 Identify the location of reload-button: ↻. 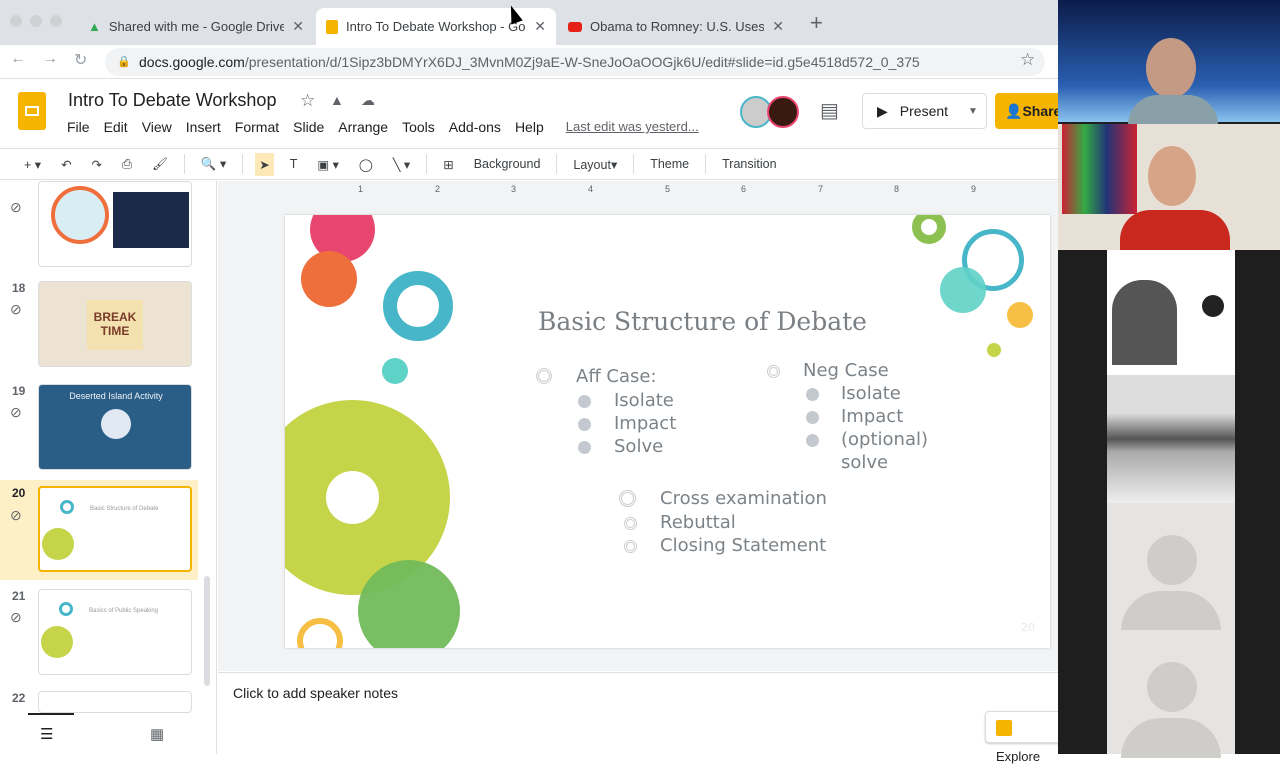
(80, 60).